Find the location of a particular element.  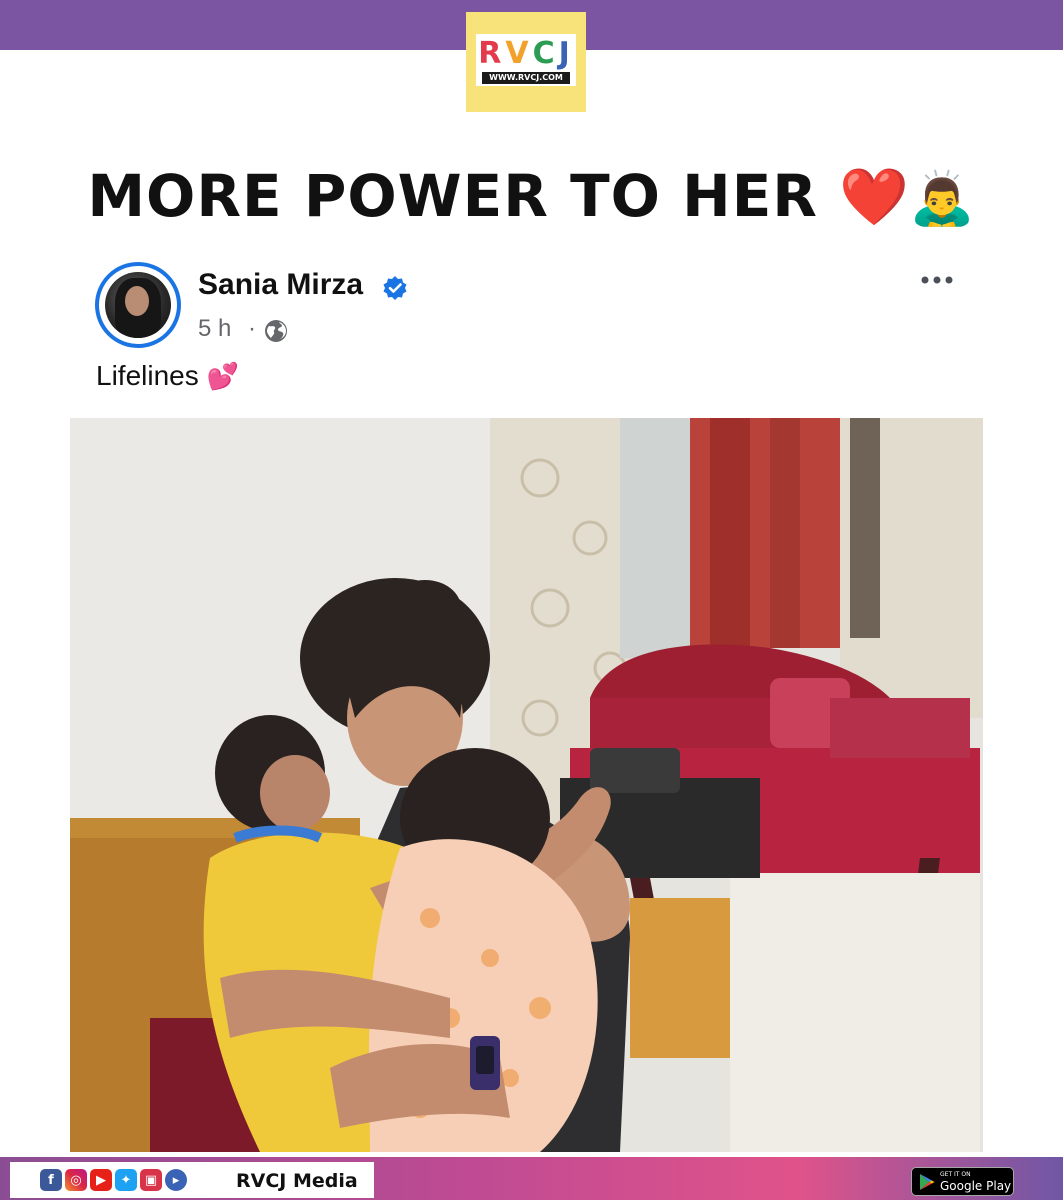

brand-name: RVCJ Media is located at coordinates (297, 1181).